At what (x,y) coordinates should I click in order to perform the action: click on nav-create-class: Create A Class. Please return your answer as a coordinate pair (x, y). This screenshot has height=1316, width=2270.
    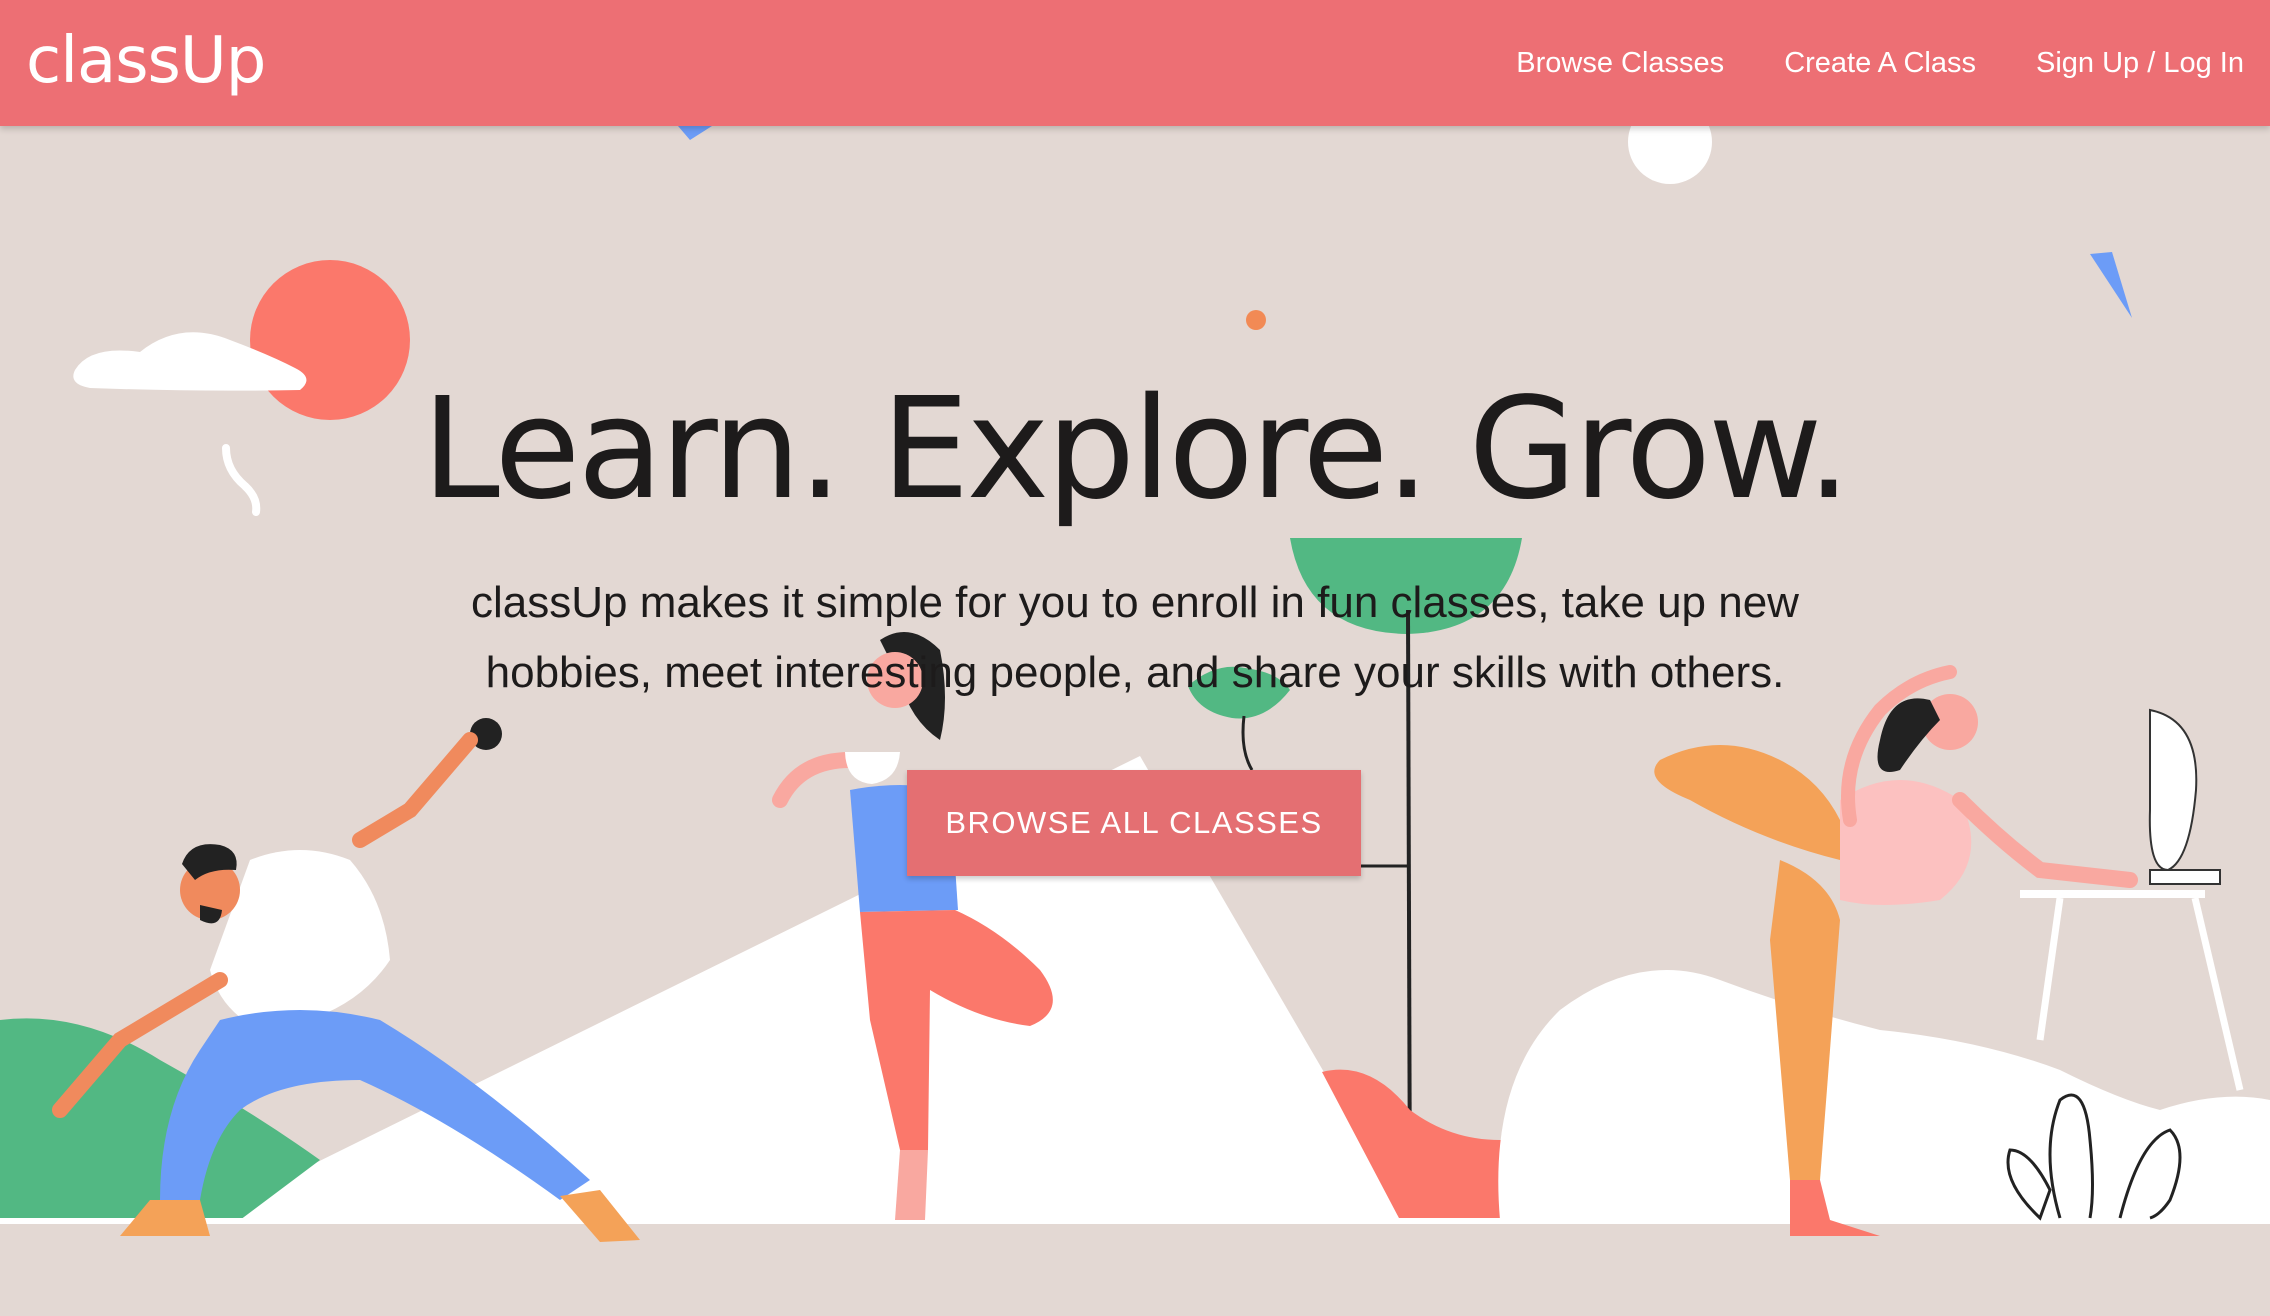
    Looking at the image, I should click on (1880, 63).